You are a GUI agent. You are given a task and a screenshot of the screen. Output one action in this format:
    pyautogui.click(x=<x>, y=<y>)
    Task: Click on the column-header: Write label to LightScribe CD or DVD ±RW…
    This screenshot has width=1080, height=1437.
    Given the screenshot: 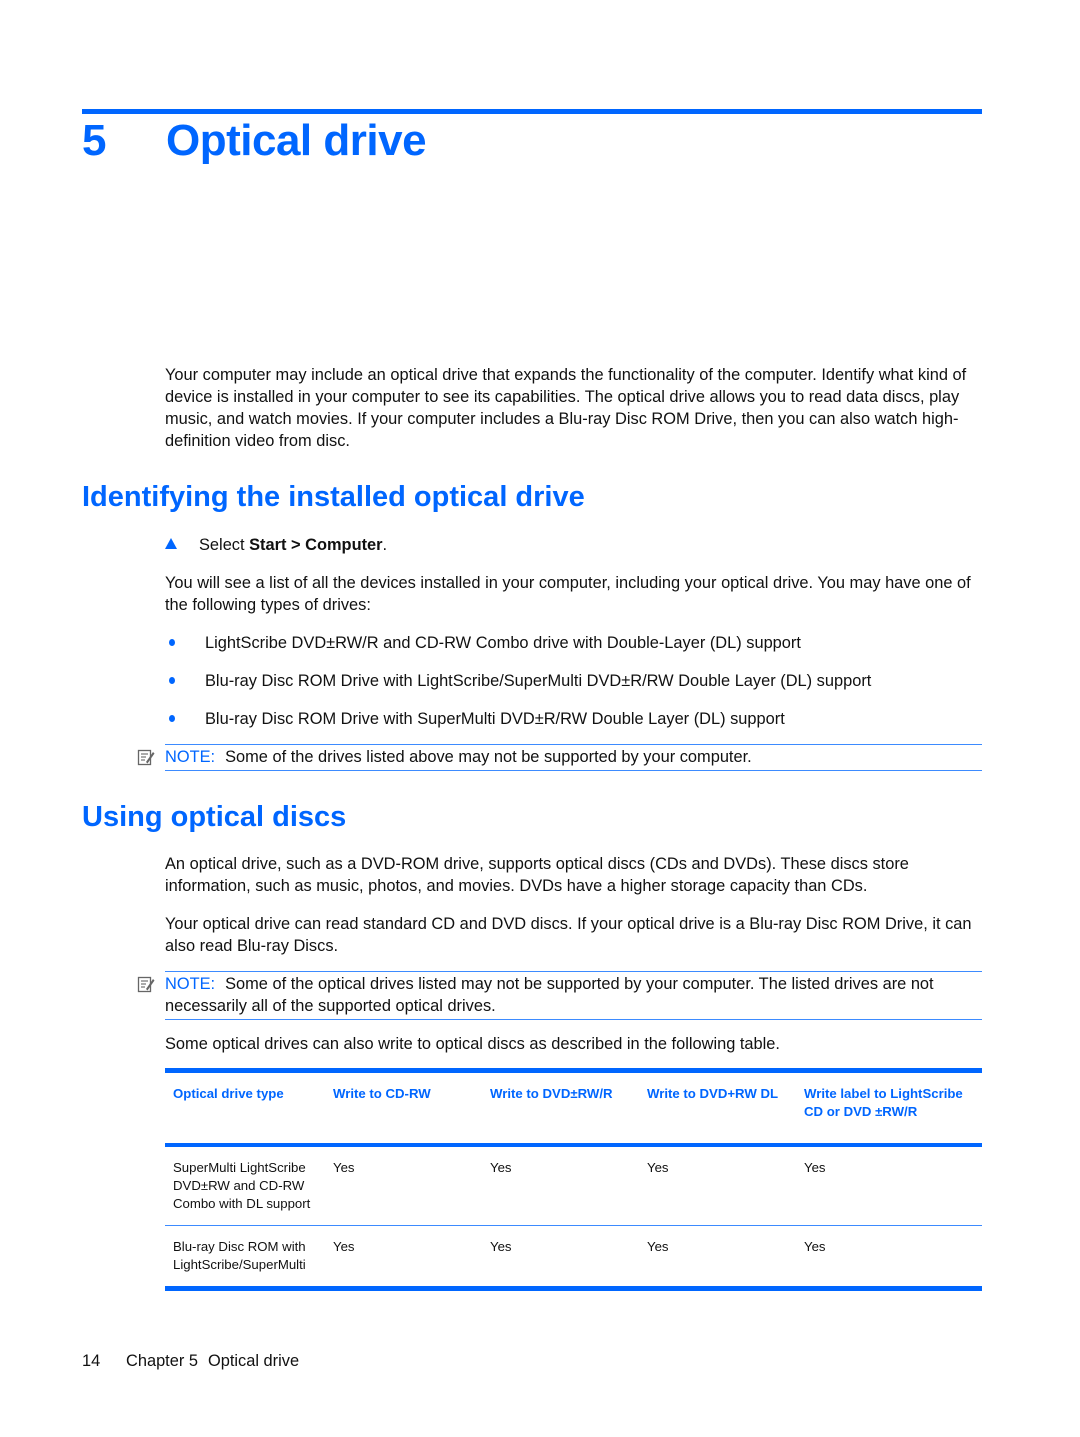 What is the action you would take?
    pyautogui.click(x=883, y=1102)
    